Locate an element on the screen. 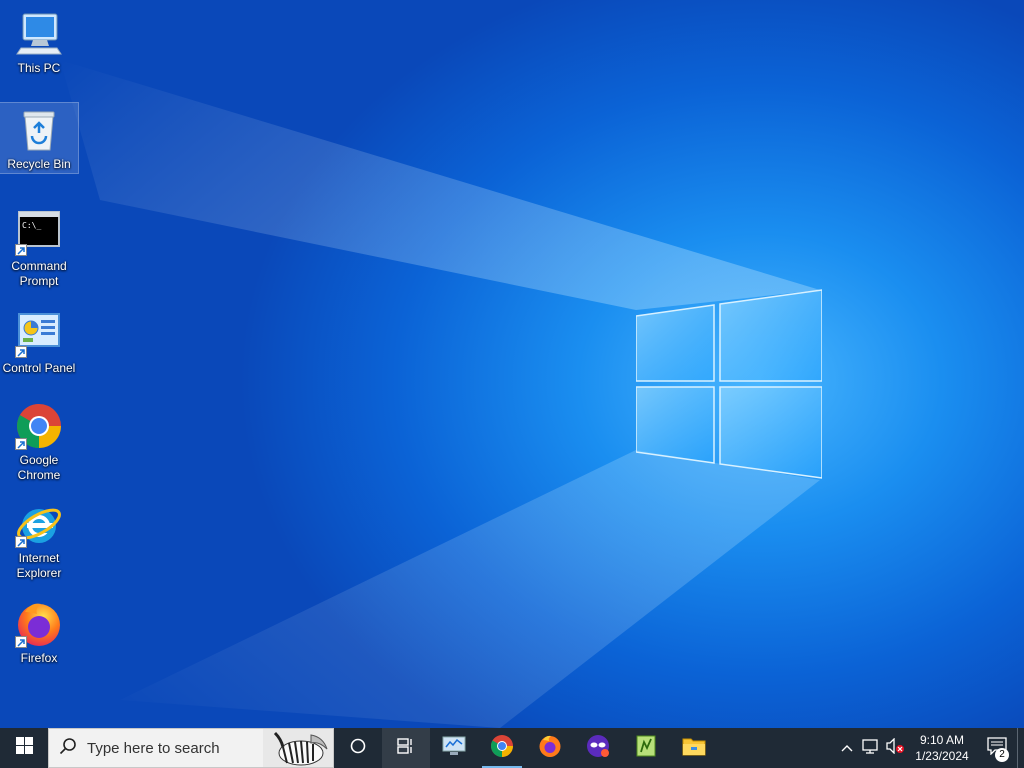  search-highlight-zebra-icon is located at coordinates (298, 748).